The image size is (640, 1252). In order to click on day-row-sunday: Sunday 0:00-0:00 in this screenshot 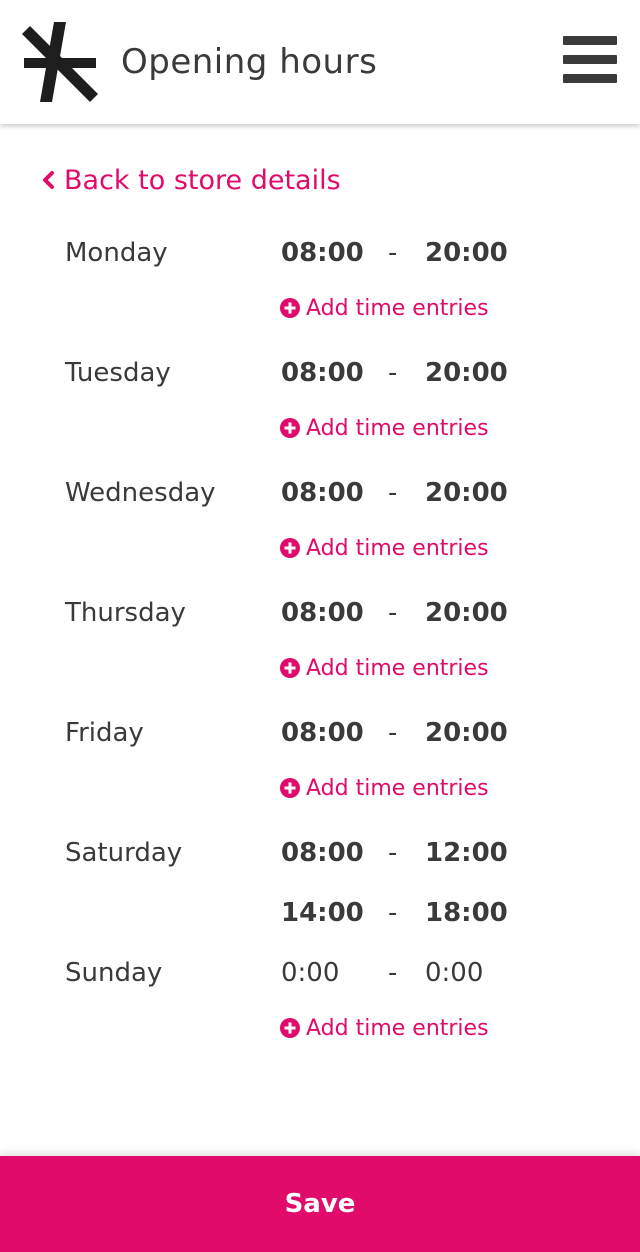, I will do `click(320, 974)`.